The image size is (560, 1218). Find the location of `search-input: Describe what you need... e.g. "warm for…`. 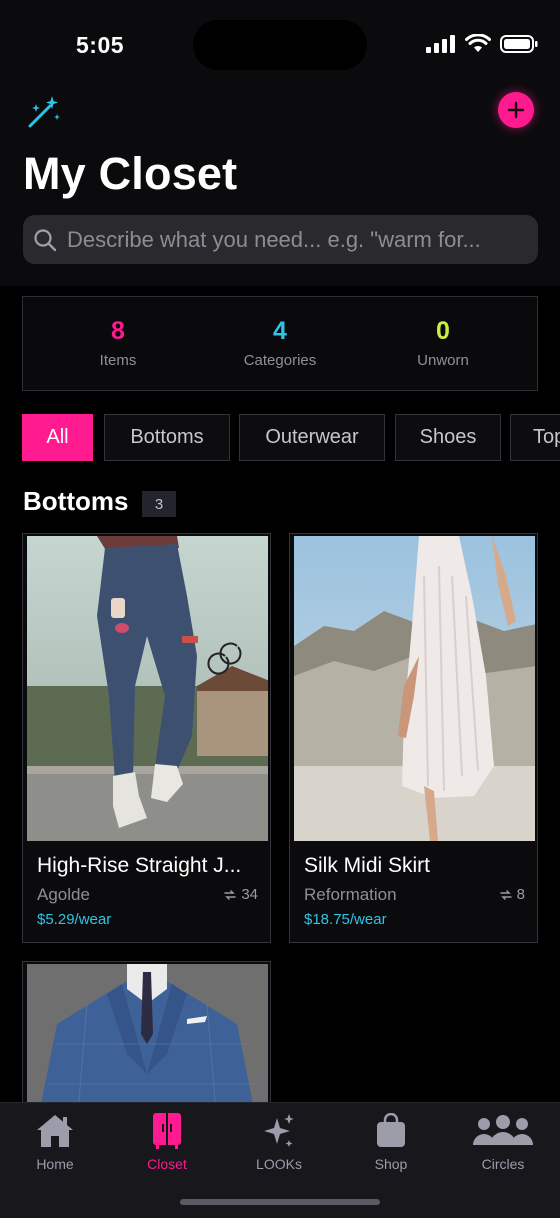

search-input: Describe what you need... e.g. "warm for… is located at coordinates (280, 239).